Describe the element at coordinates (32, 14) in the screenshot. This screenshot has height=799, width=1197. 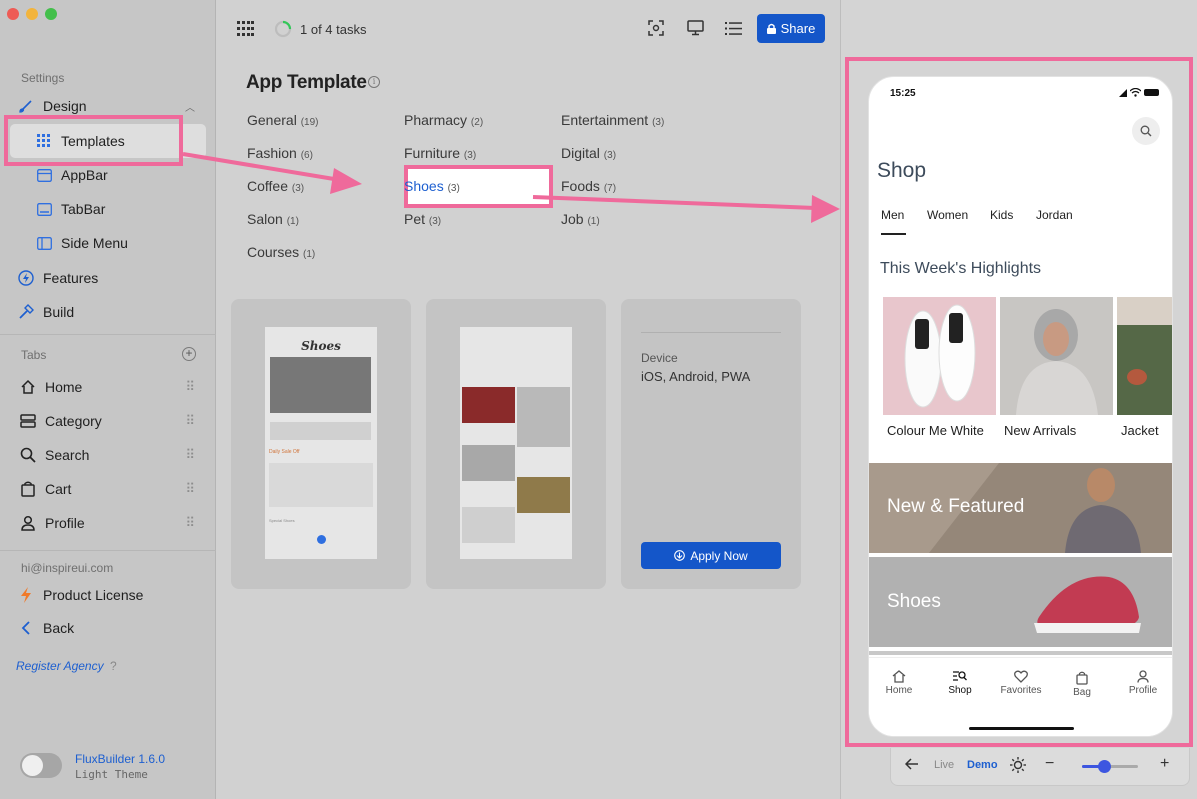
I see `minimize-window-button` at that location.